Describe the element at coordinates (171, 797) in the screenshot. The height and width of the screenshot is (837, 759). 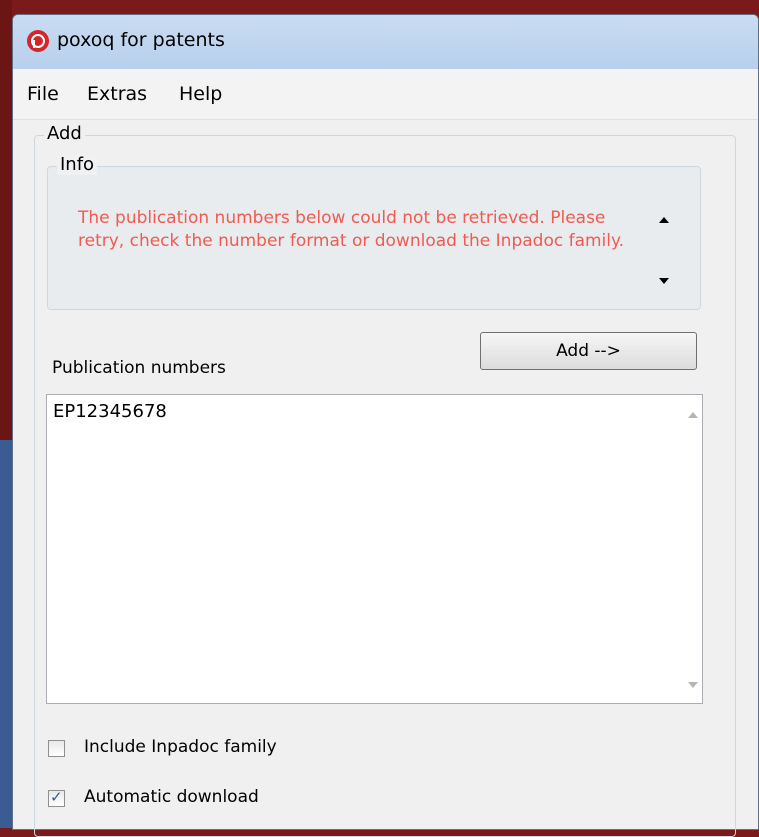
I see `automatic-download-label: Automatic download` at that location.